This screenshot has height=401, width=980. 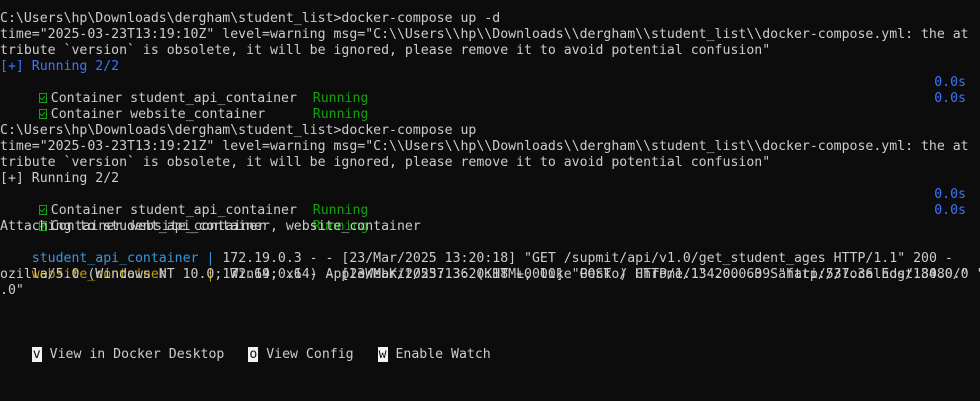 What do you see at coordinates (36, 354) in the screenshot?
I see `shortcut-key: v` at bounding box center [36, 354].